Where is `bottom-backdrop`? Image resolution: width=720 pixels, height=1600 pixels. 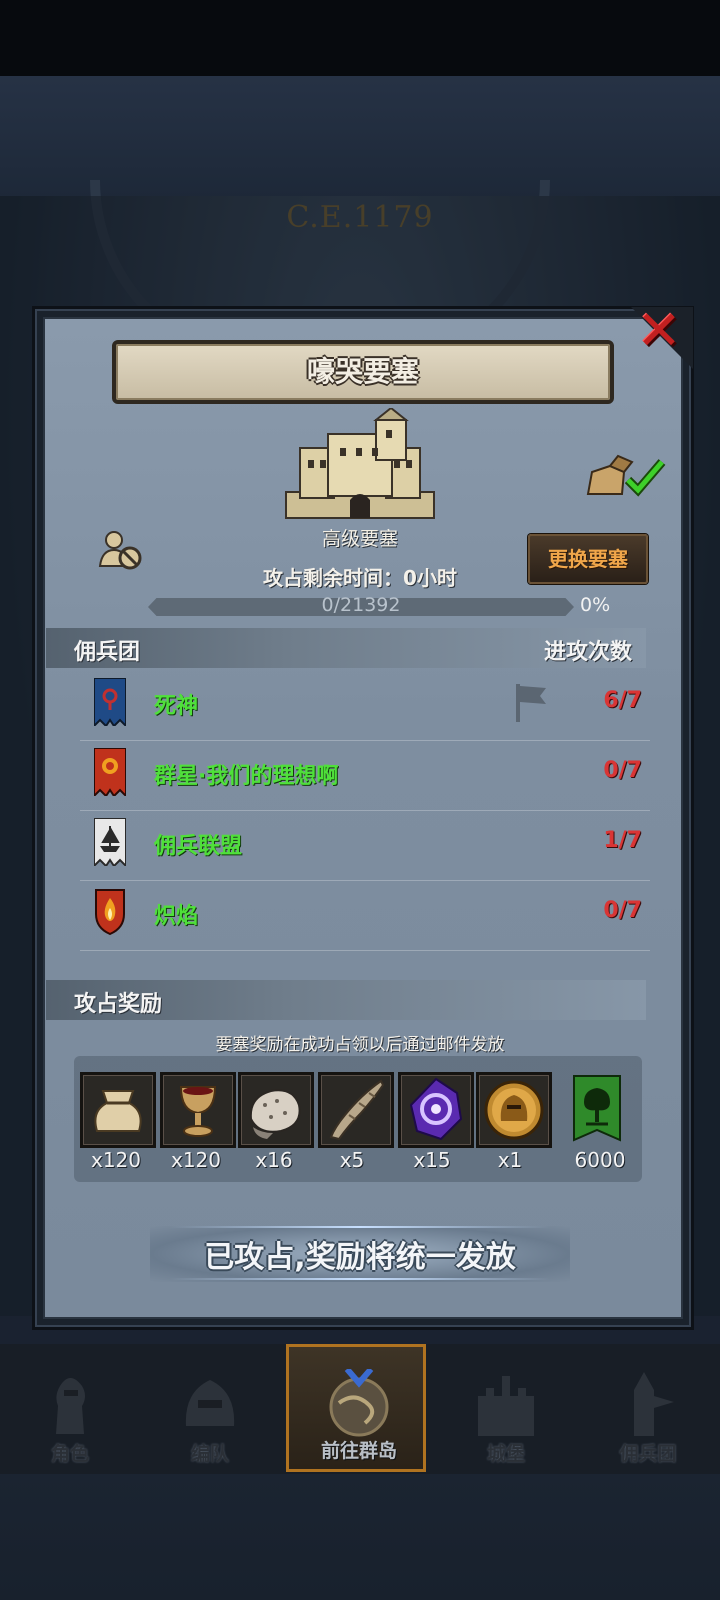 bottom-backdrop is located at coordinates (360, 1537).